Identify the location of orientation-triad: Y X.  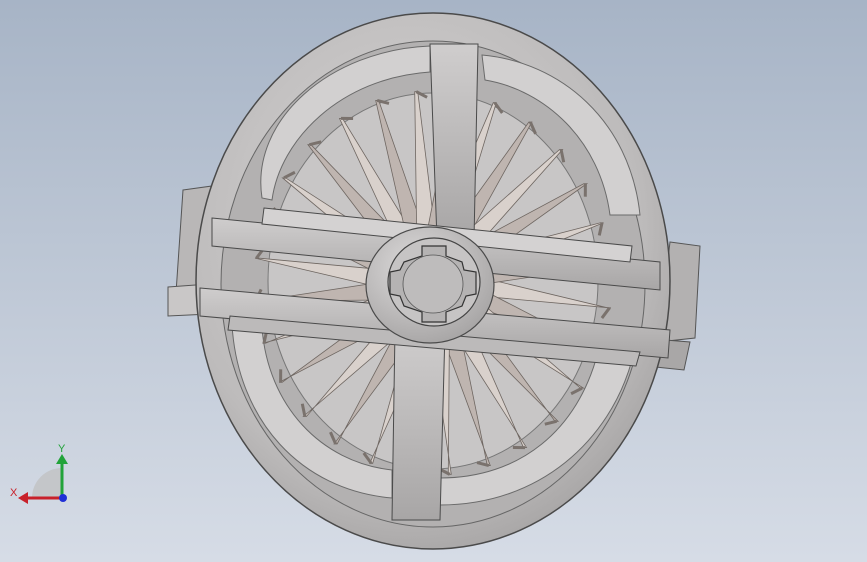
(39, 473).